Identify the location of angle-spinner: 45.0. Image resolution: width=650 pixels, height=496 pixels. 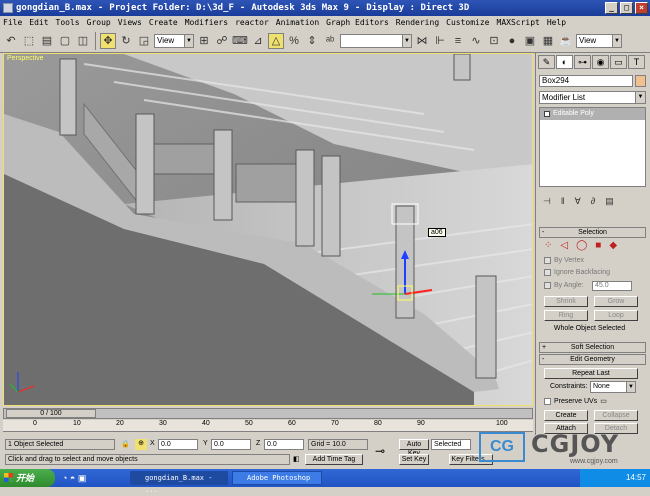
(612, 286).